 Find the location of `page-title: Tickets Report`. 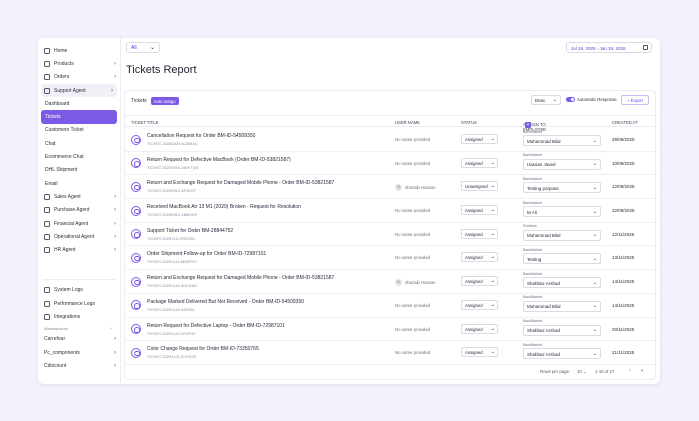

page-title: Tickets Report is located at coordinates (161, 70).